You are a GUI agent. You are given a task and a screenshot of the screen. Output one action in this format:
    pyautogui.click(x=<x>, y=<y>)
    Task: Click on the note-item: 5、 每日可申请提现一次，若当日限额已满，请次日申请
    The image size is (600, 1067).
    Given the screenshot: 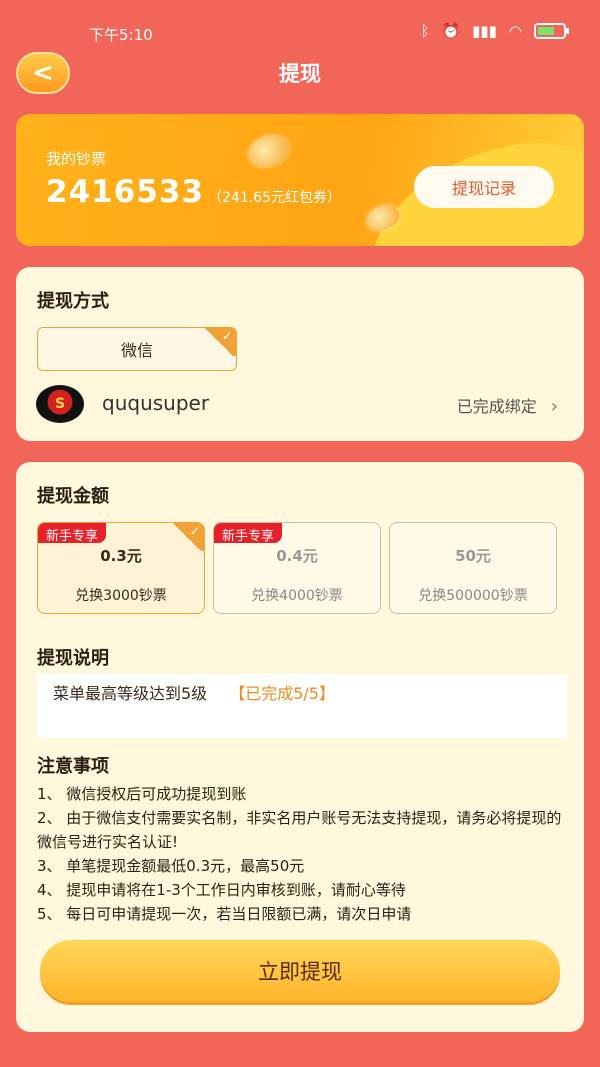 What is the action you would take?
    pyautogui.click(x=224, y=914)
    